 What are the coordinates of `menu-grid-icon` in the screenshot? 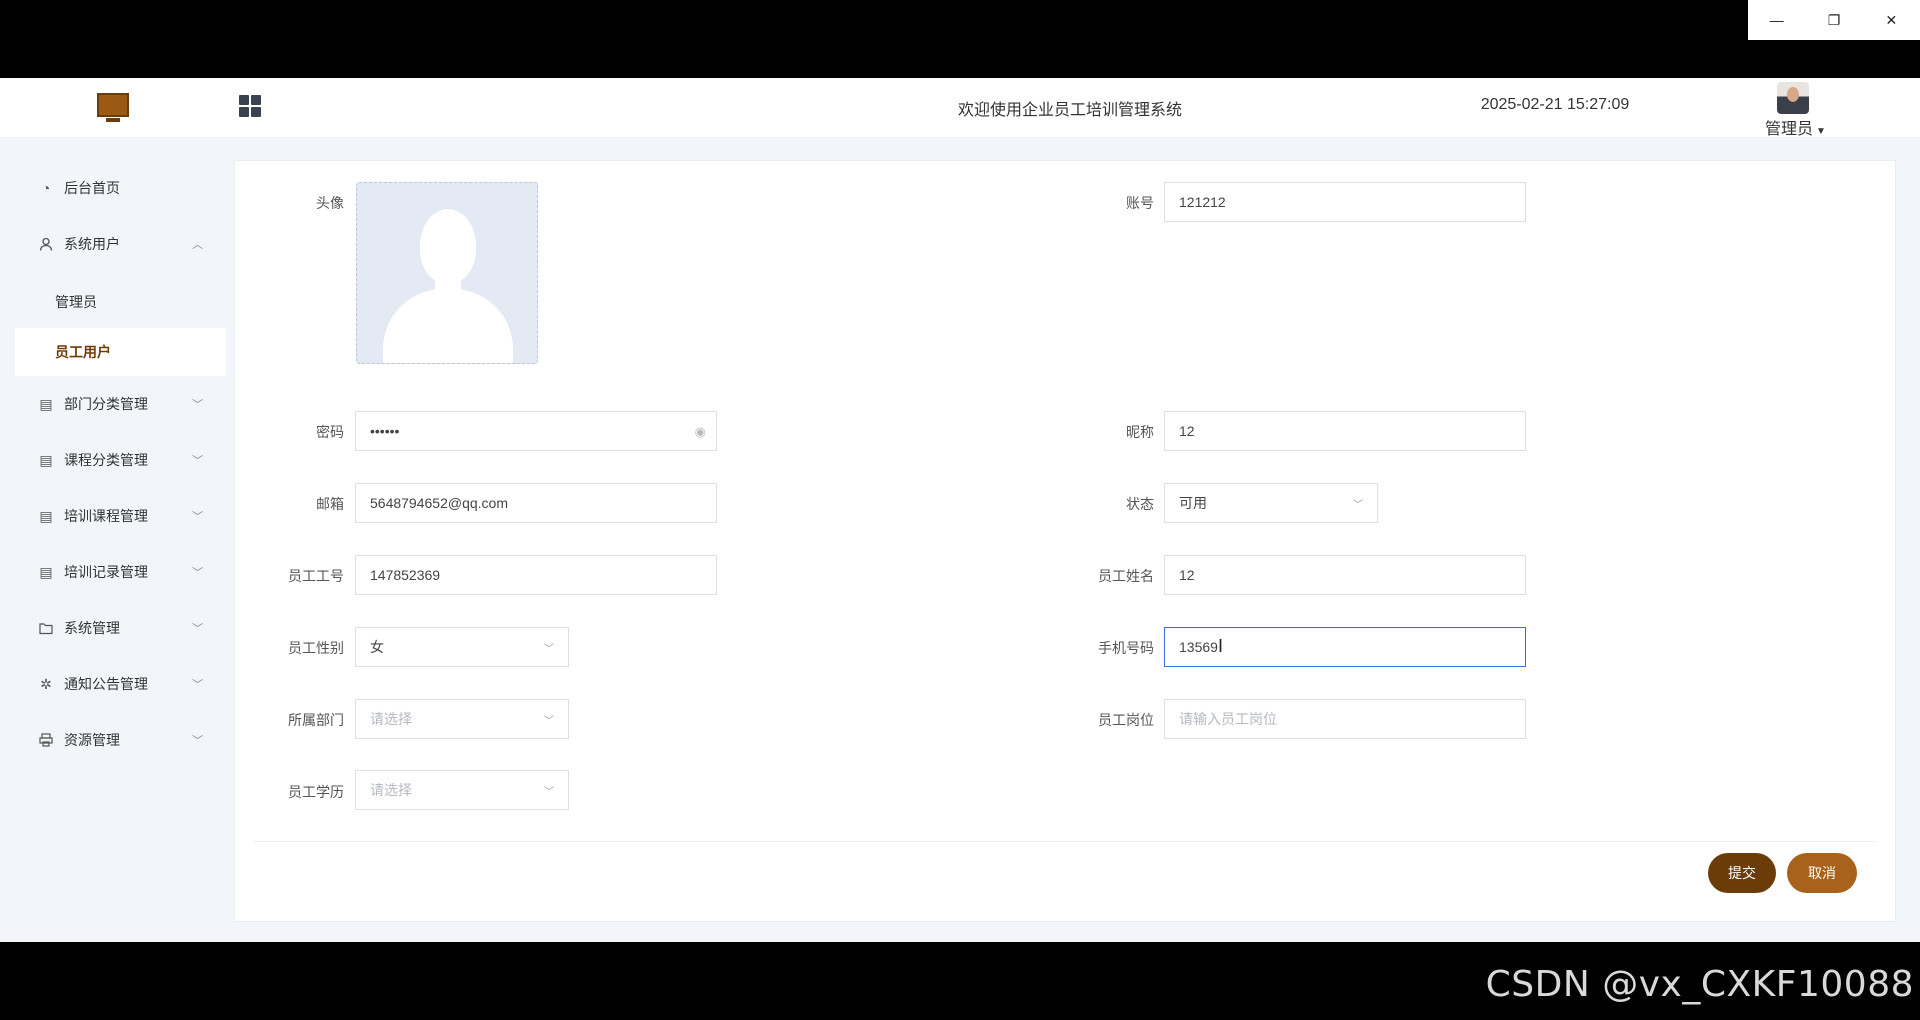 It's located at (250, 106).